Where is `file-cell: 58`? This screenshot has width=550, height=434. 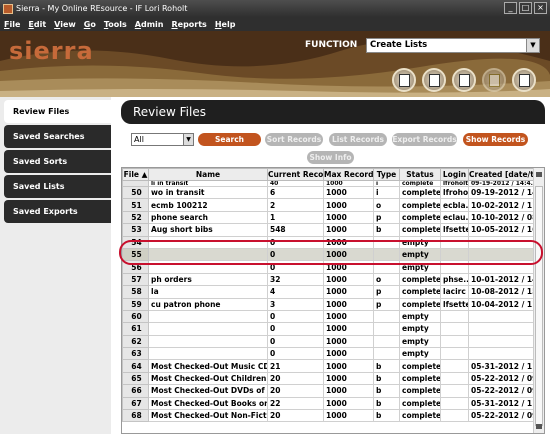
file-cell: 58 is located at coordinates (135, 292).